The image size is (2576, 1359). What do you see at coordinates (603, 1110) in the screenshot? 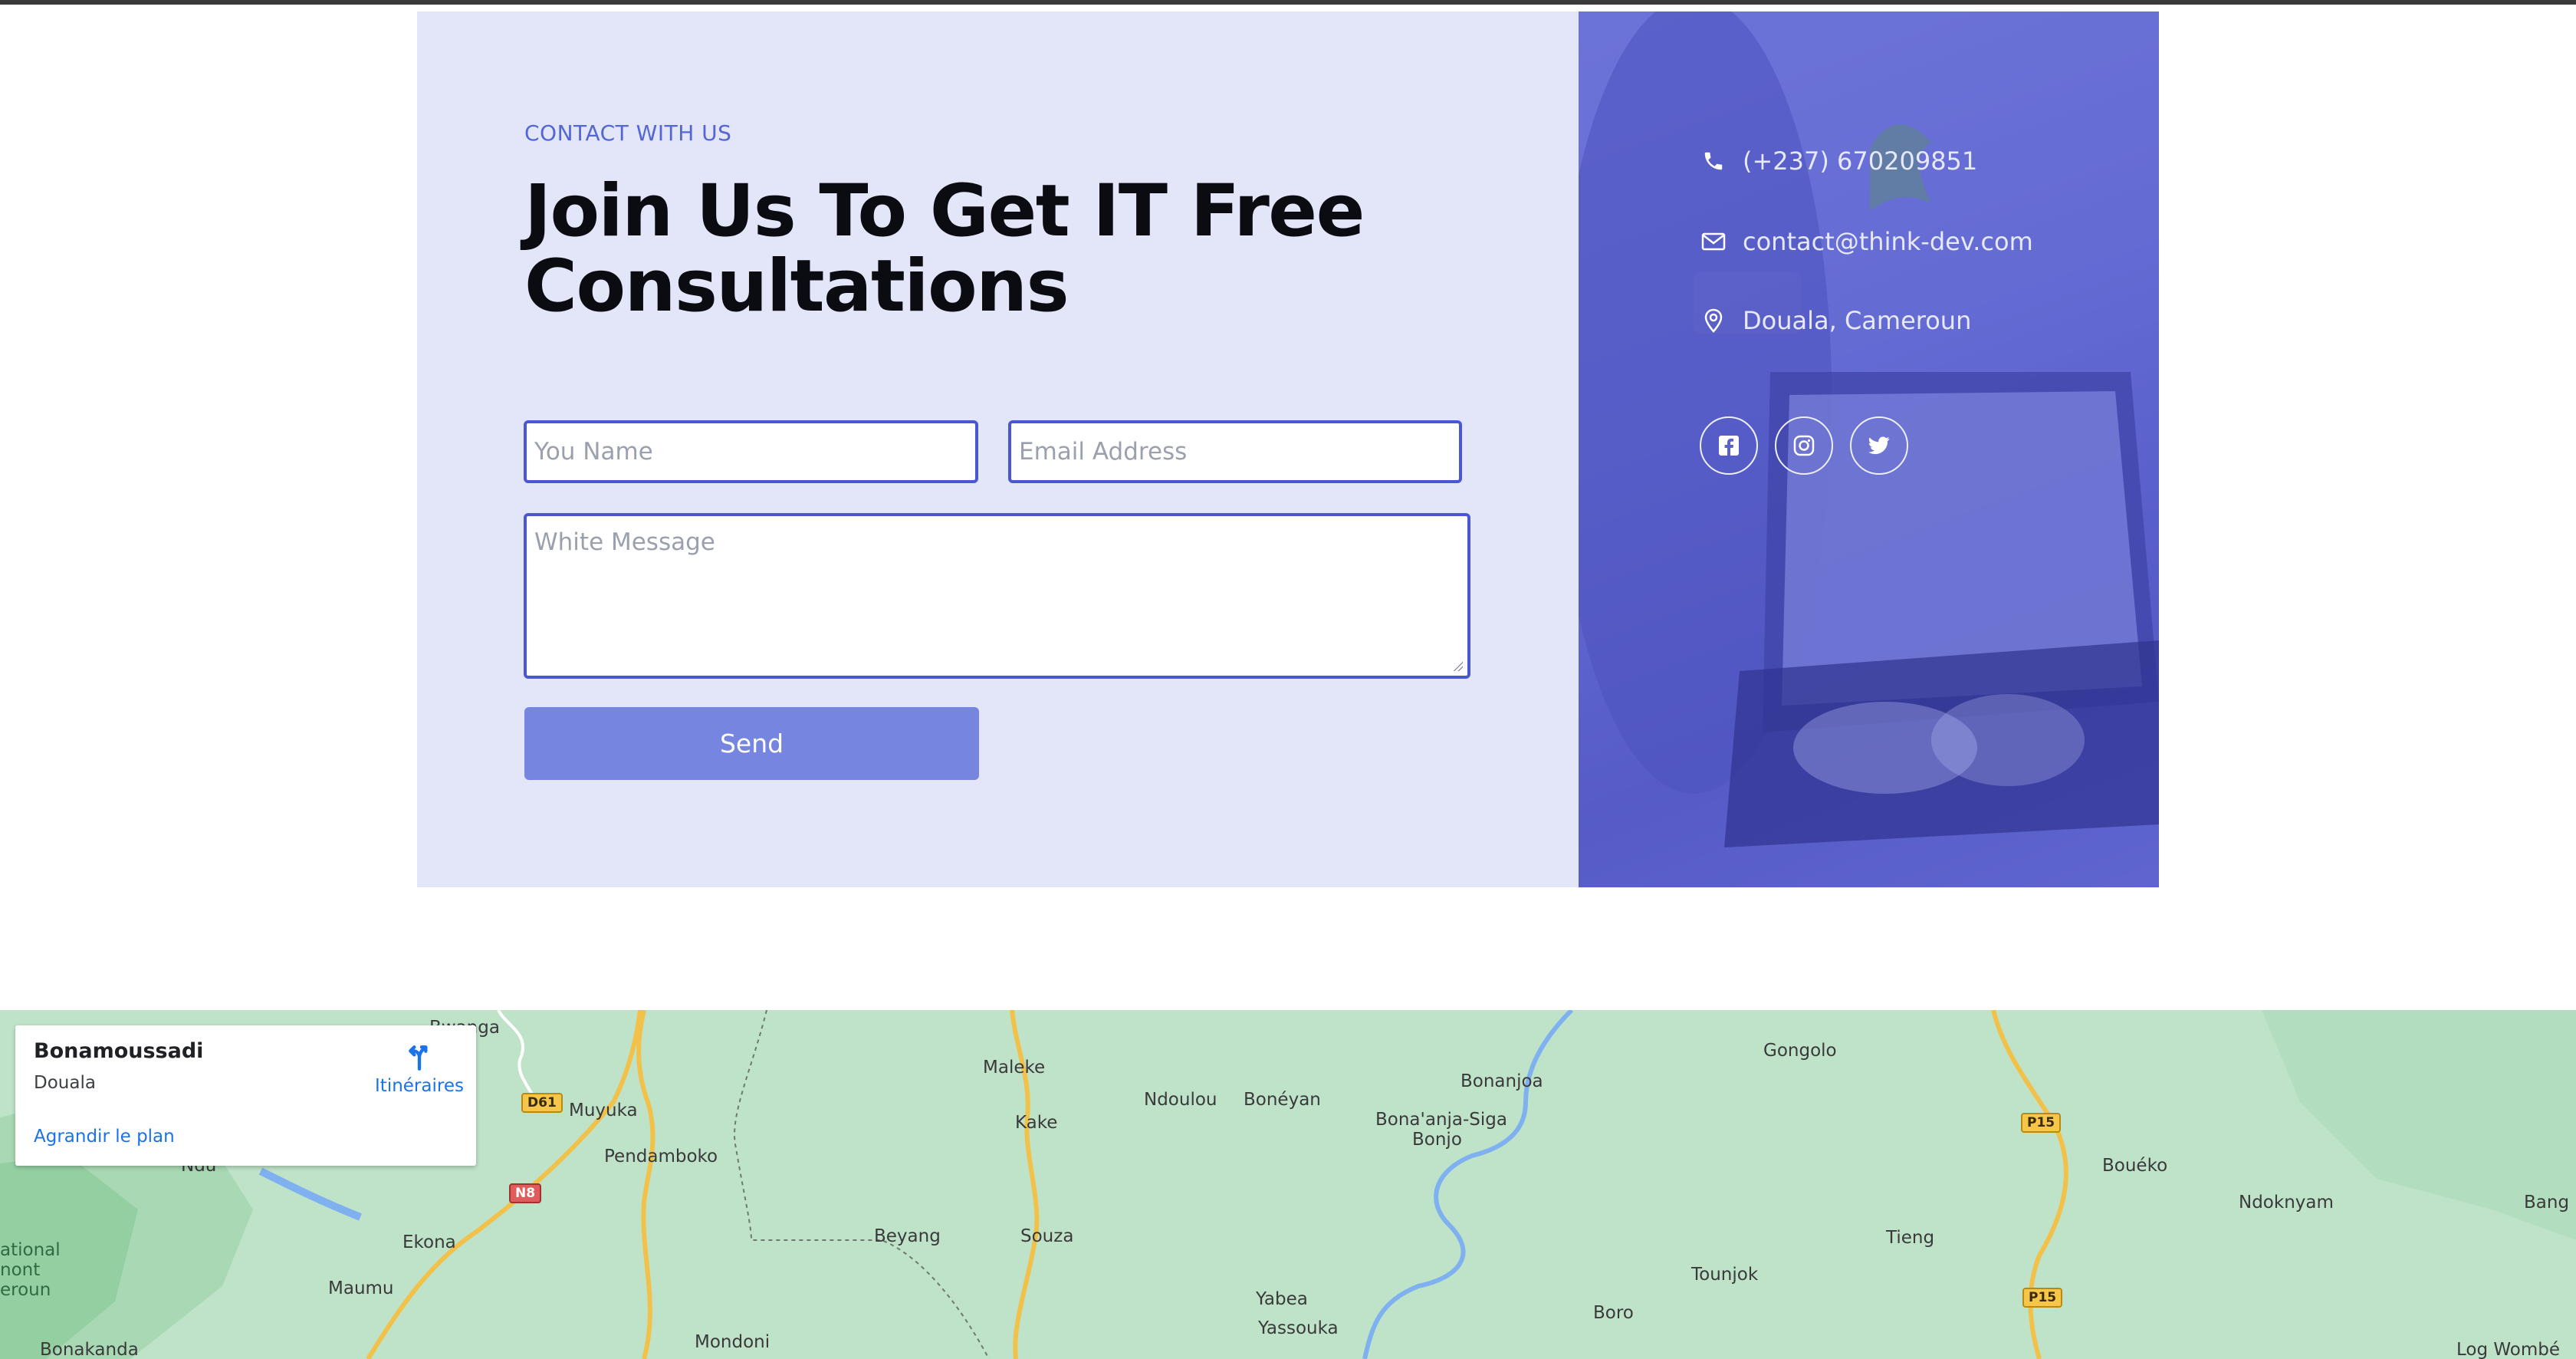
I see `place-label: Muyuka` at bounding box center [603, 1110].